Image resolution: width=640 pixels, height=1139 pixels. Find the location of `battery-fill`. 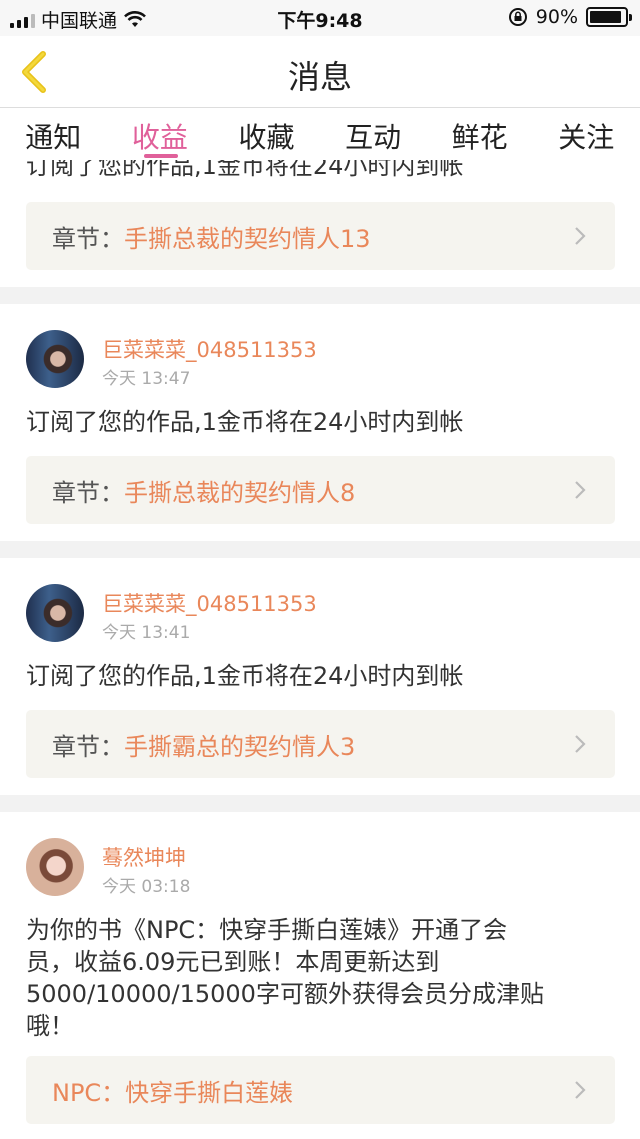

battery-fill is located at coordinates (605, 17).